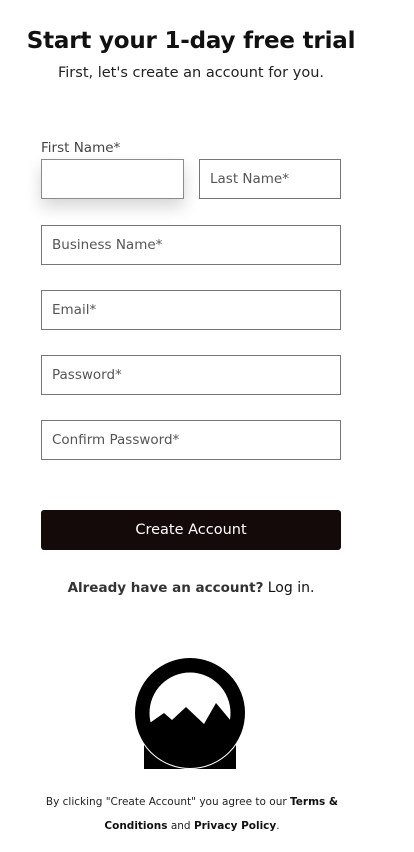  I want to click on first-name-input, so click(112, 179).